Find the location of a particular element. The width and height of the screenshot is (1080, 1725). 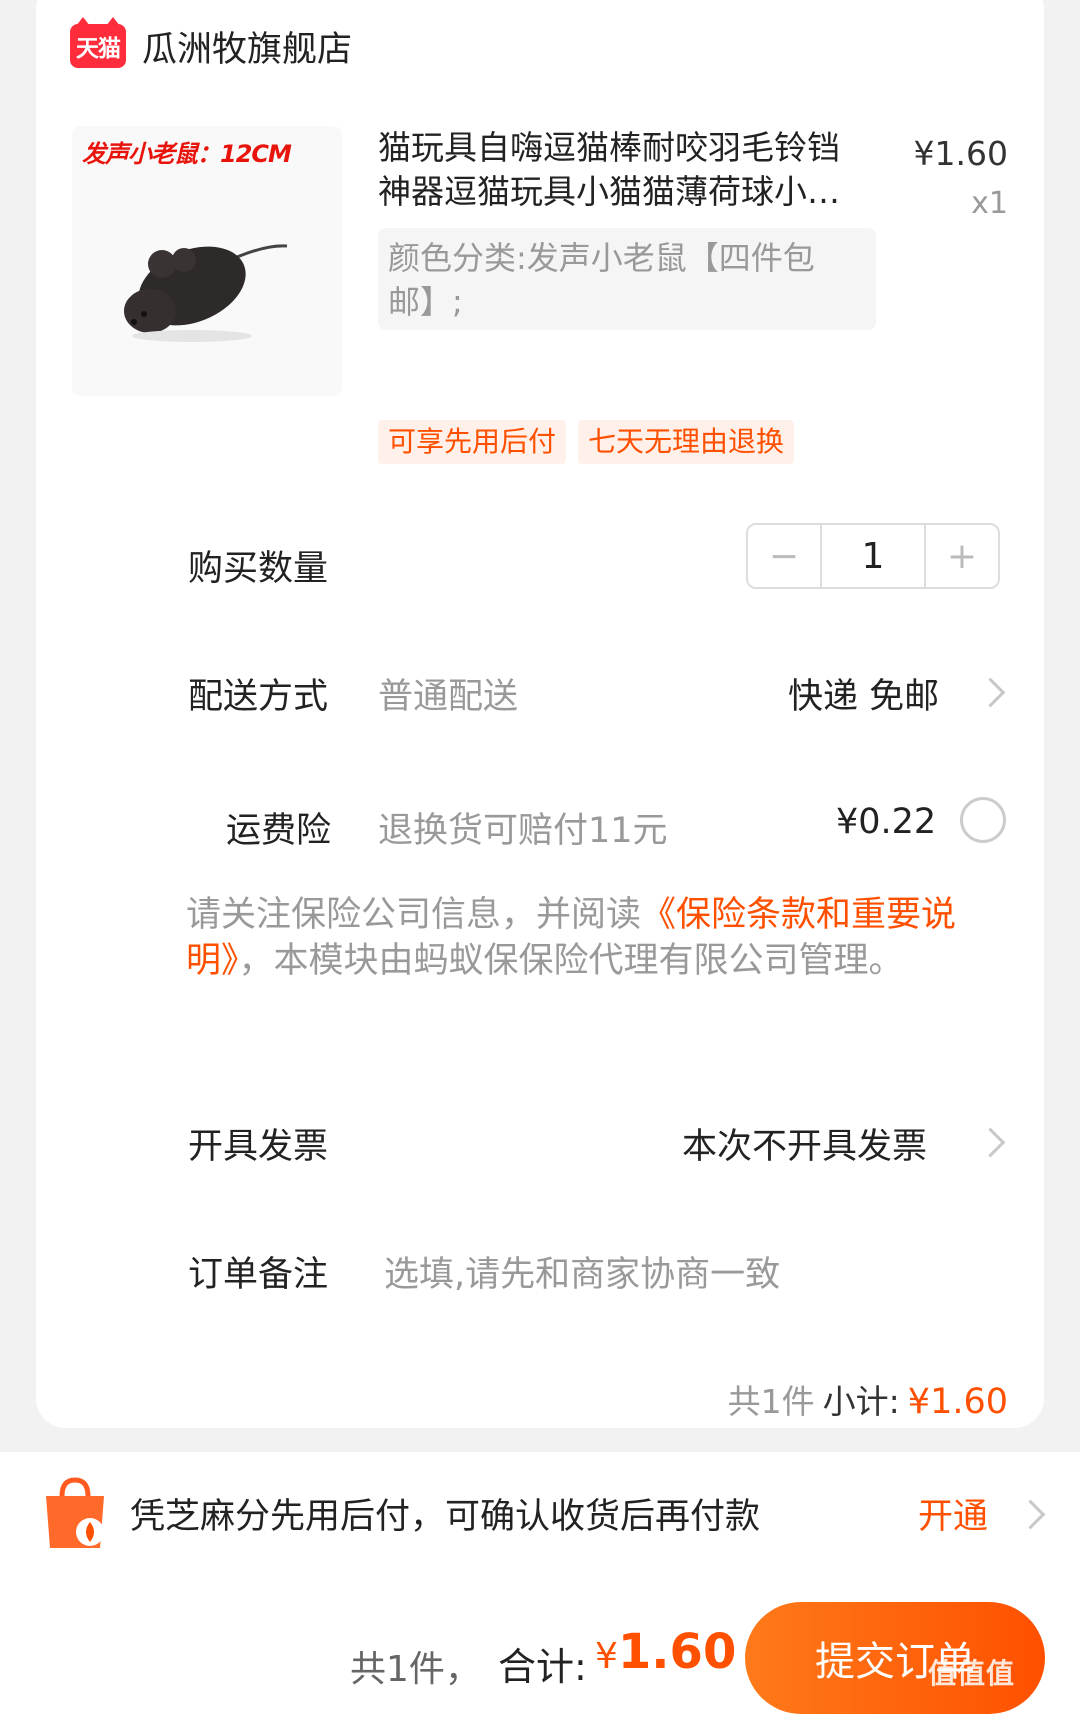

watermark: 值值值 is located at coordinates (972, 1673).